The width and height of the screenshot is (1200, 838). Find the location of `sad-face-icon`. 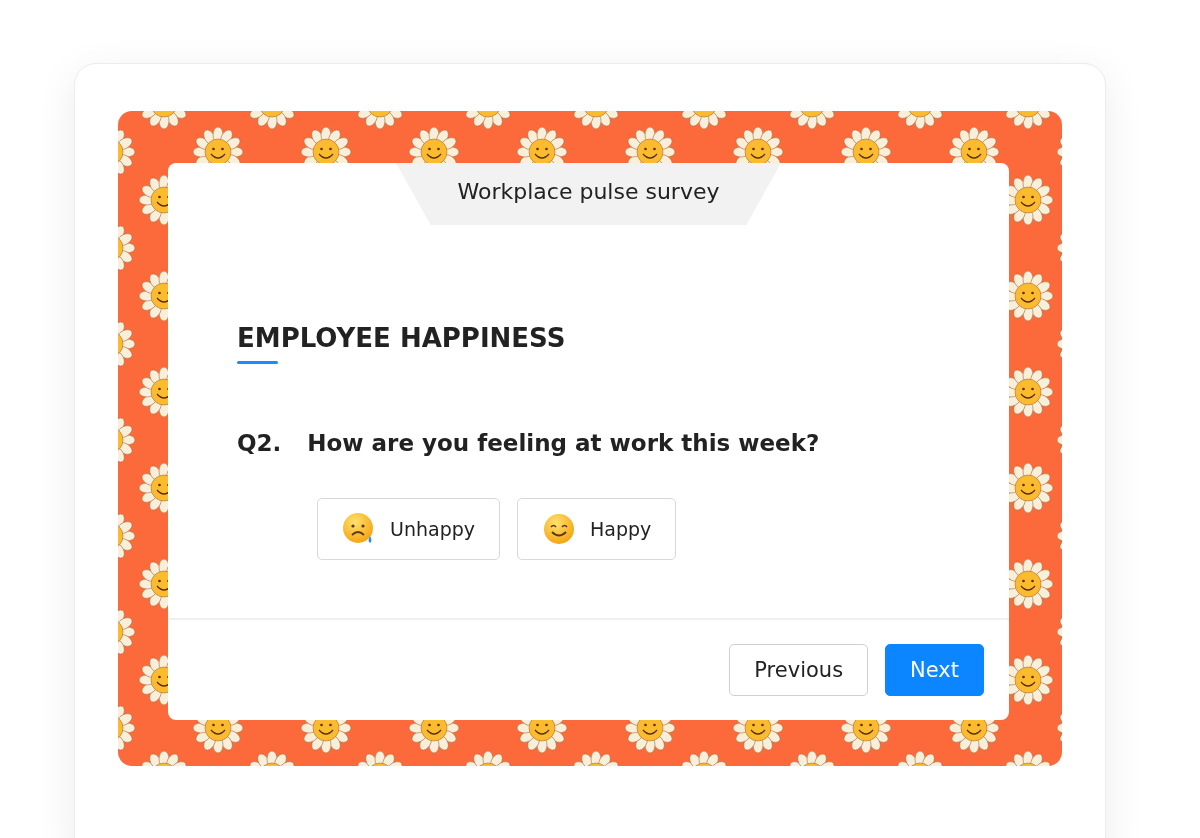

sad-face-icon is located at coordinates (359, 529).